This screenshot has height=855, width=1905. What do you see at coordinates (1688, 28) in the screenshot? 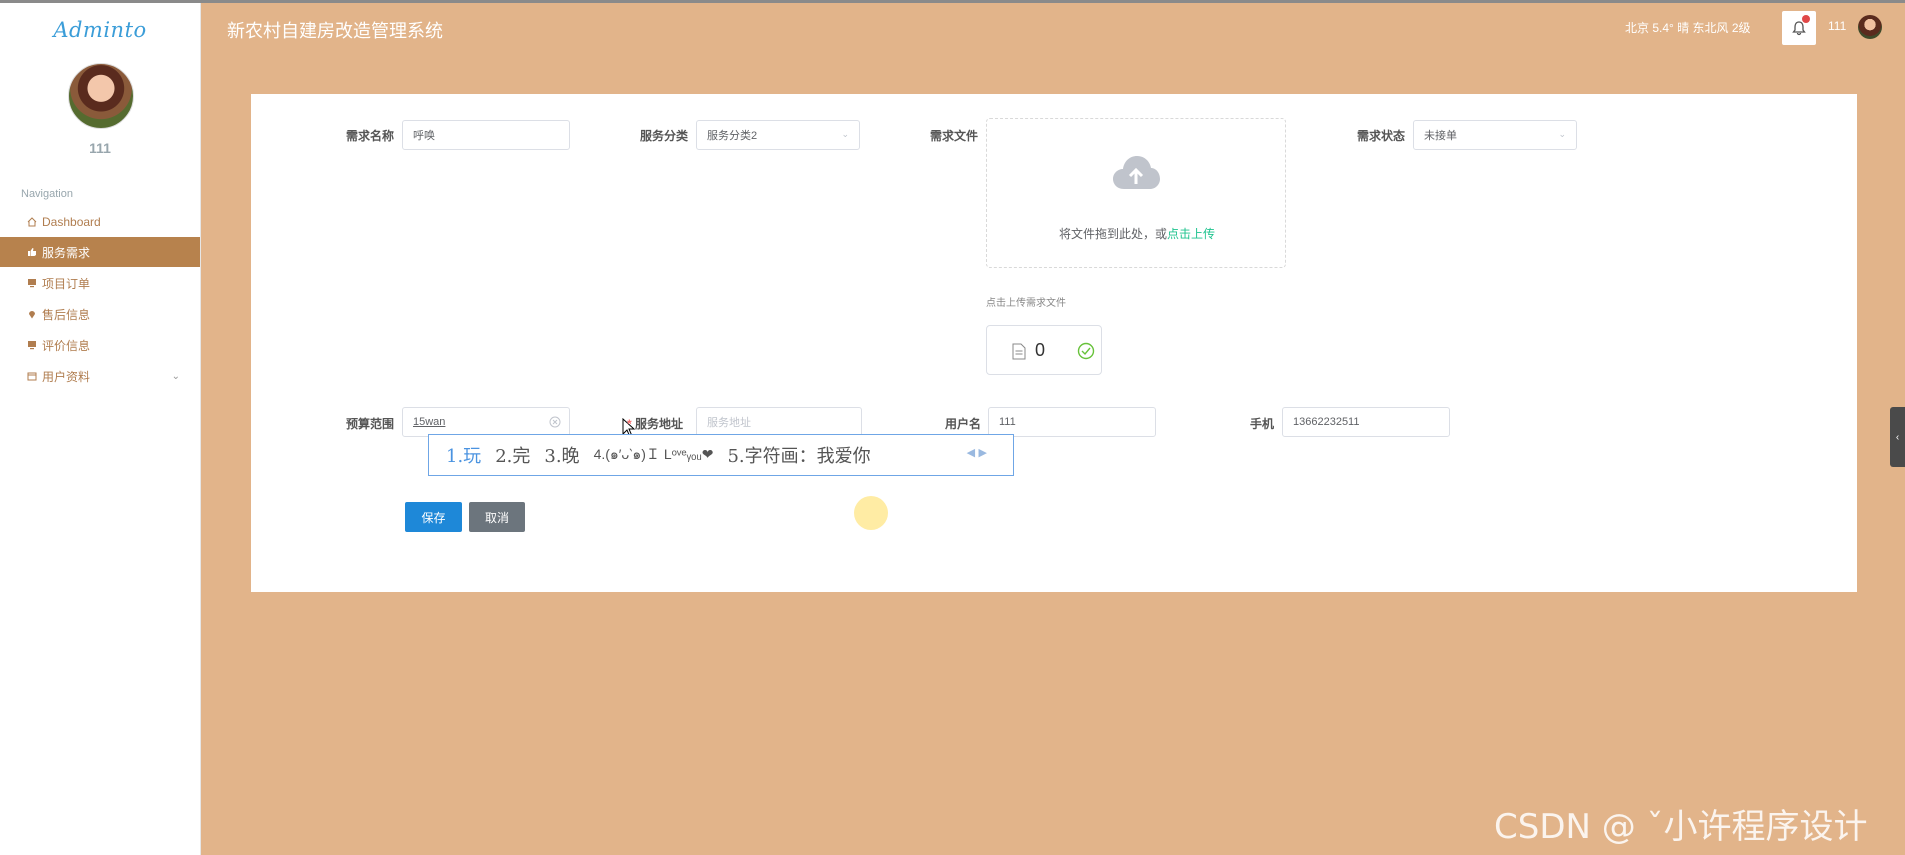
I see `weather-info: 北京 5.4° 晴 东北风 2级` at bounding box center [1688, 28].